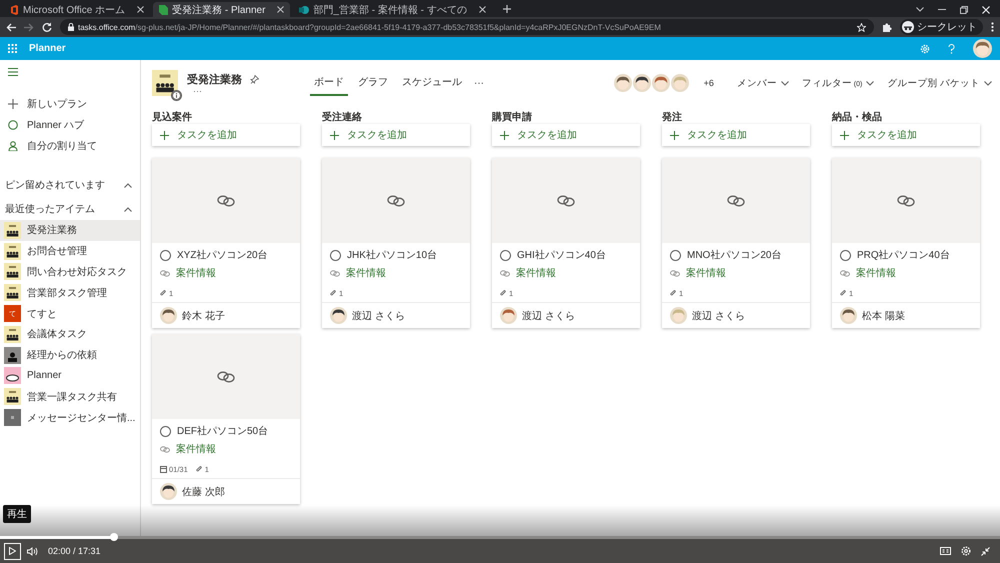 Image resolution: width=1000 pixels, height=563 pixels. Describe the element at coordinates (32, 551) in the screenshot. I see `volume-icon` at that location.